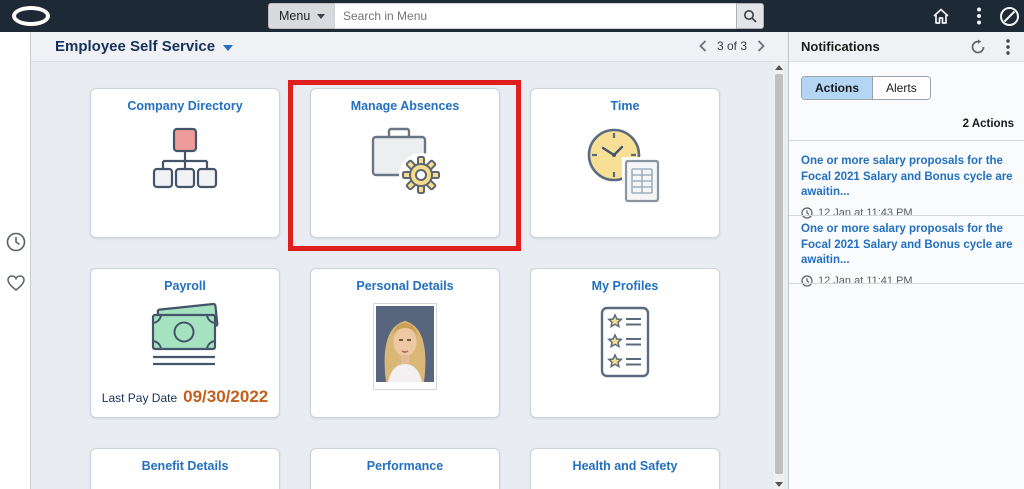 The width and height of the screenshot is (1024, 489). What do you see at coordinates (865, 280) in the screenshot?
I see `notification-timestamp: 12 Jan at 11:41 PM` at bounding box center [865, 280].